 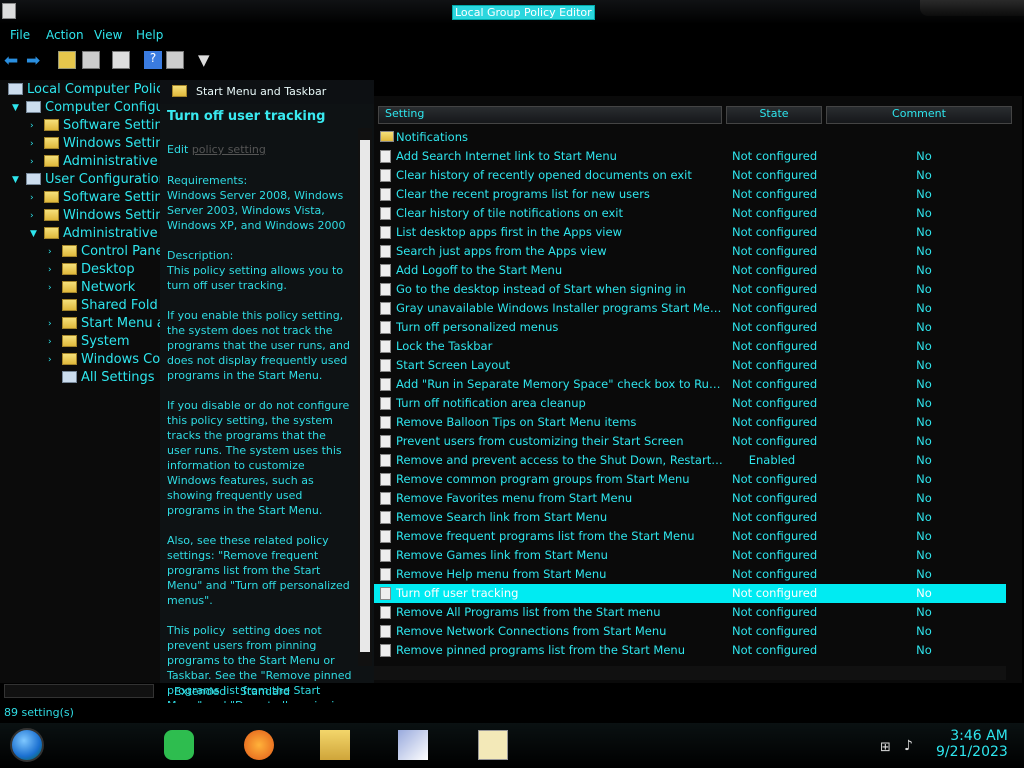 I want to click on policy-setting-icon, so click(x=385, y=213).